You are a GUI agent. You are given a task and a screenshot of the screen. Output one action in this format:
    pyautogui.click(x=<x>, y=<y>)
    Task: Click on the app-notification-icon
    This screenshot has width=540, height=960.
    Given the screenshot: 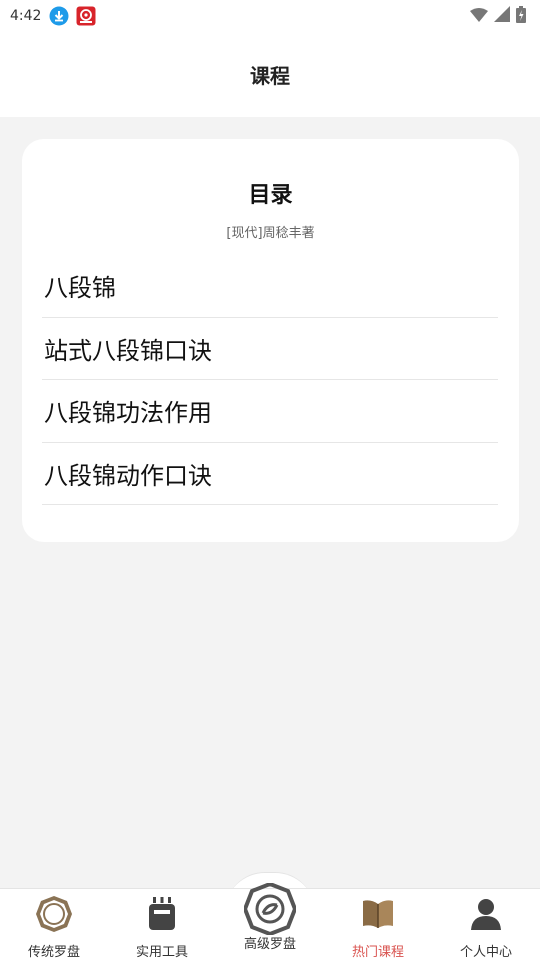 What is the action you would take?
    pyautogui.click(x=86, y=16)
    